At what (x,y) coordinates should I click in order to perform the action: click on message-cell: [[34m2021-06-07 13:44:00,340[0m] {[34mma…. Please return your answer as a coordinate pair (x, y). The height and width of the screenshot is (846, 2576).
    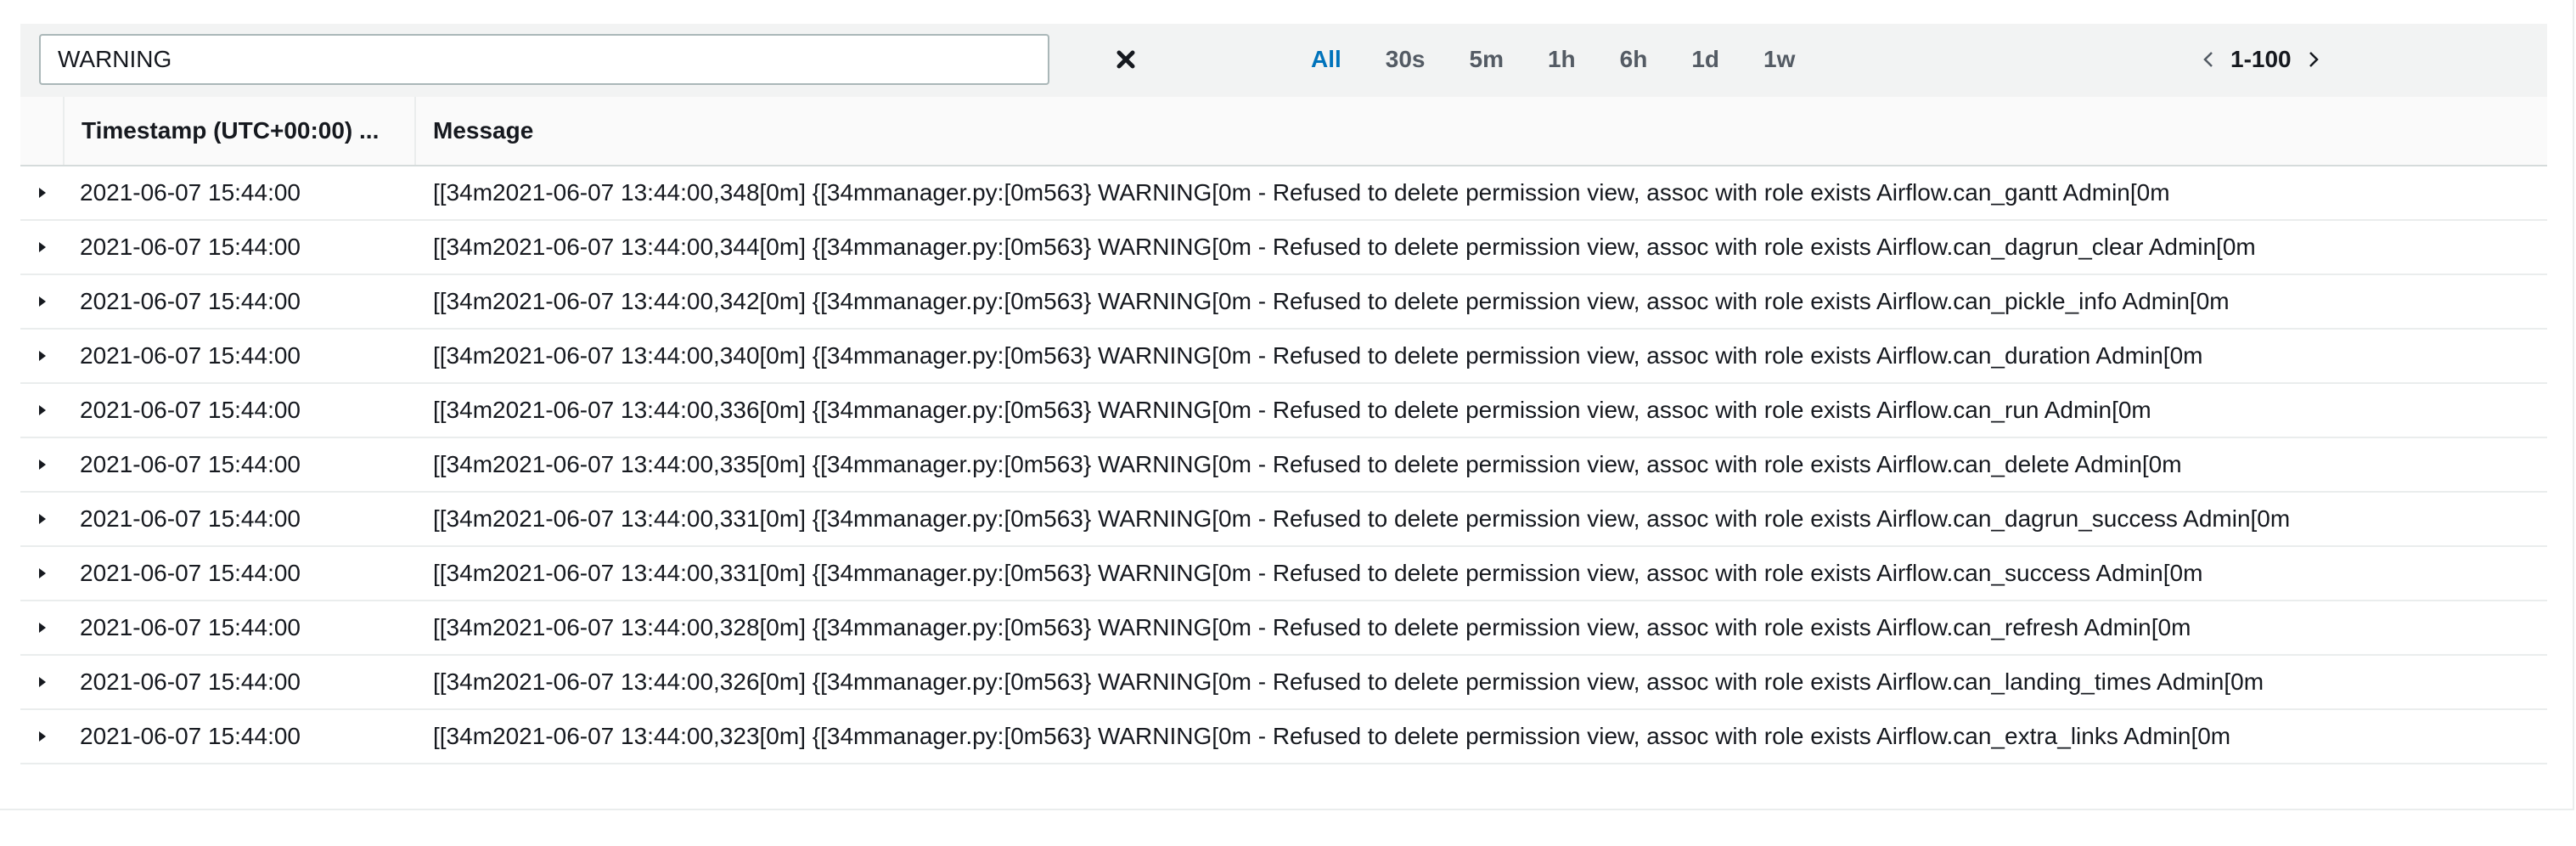
    Looking at the image, I should click on (1318, 355).